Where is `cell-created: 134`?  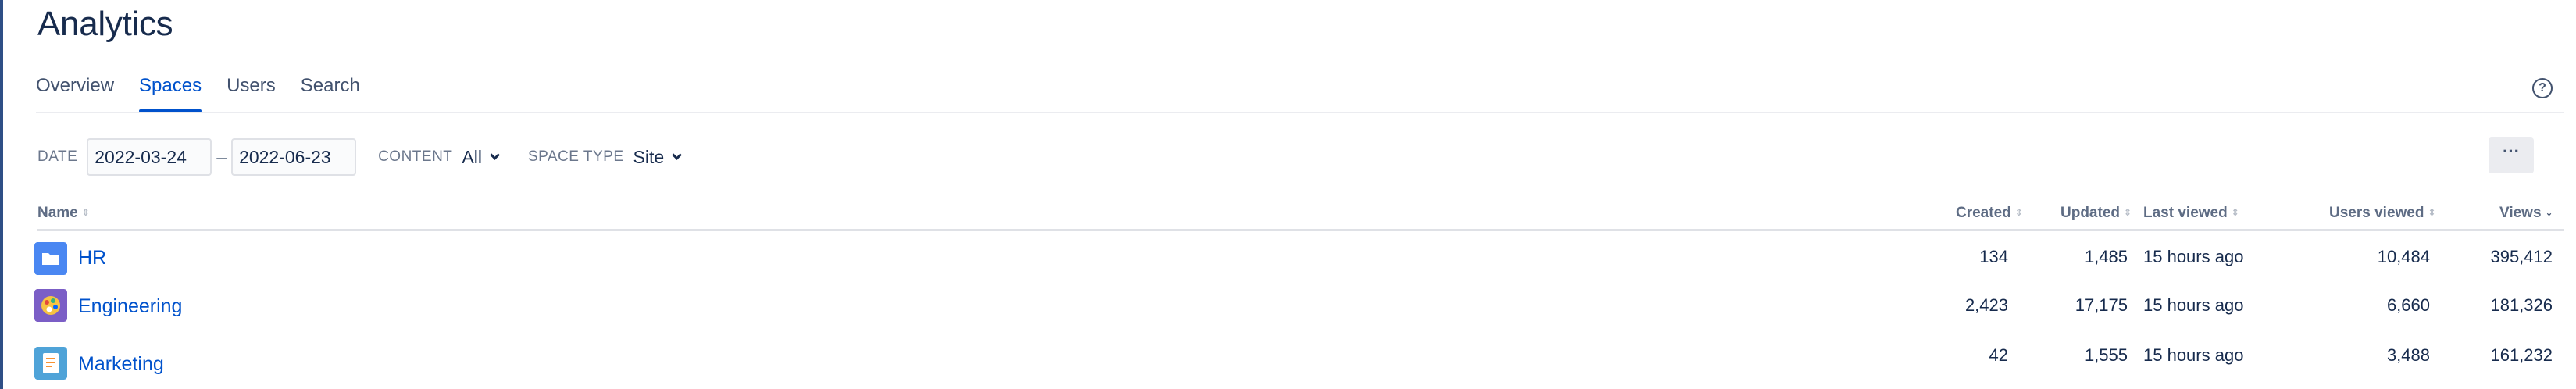
cell-created: 134 is located at coordinates (1993, 256).